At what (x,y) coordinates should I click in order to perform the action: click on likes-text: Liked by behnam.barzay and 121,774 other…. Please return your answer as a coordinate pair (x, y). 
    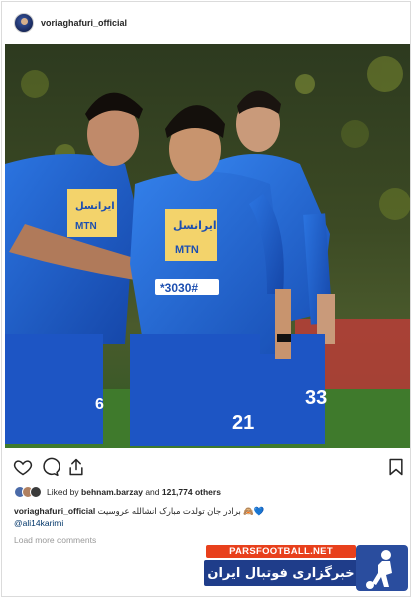
    Looking at the image, I should click on (134, 492).